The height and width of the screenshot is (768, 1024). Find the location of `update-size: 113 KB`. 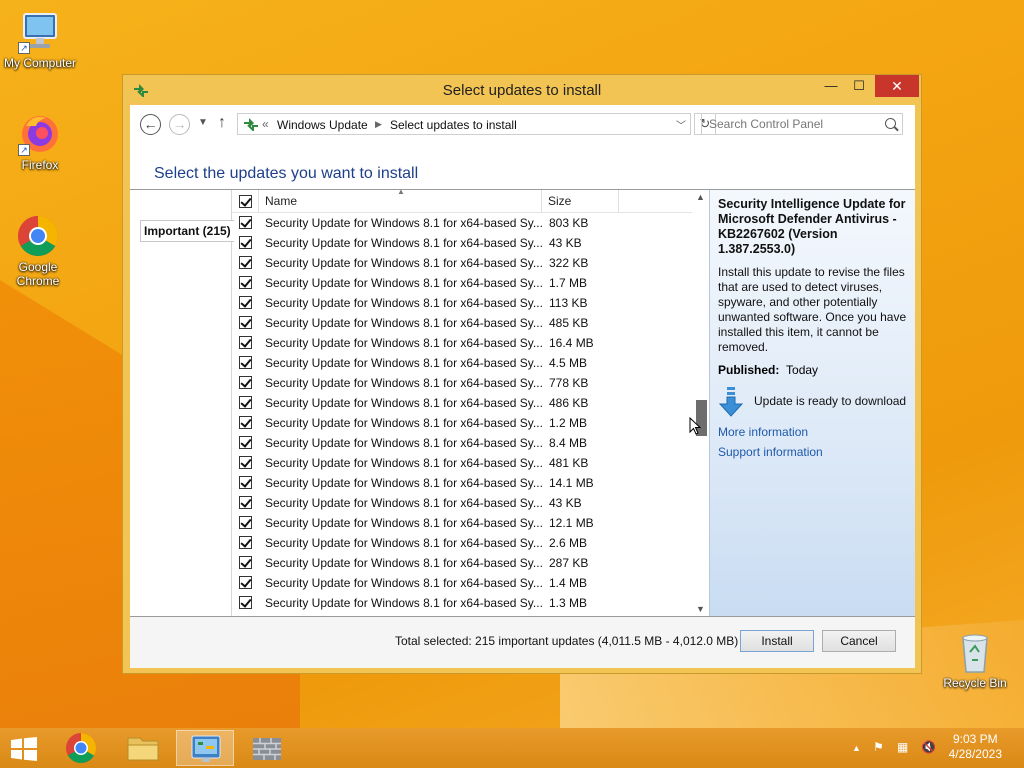

update-size: 113 KB is located at coordinates (568, 303).